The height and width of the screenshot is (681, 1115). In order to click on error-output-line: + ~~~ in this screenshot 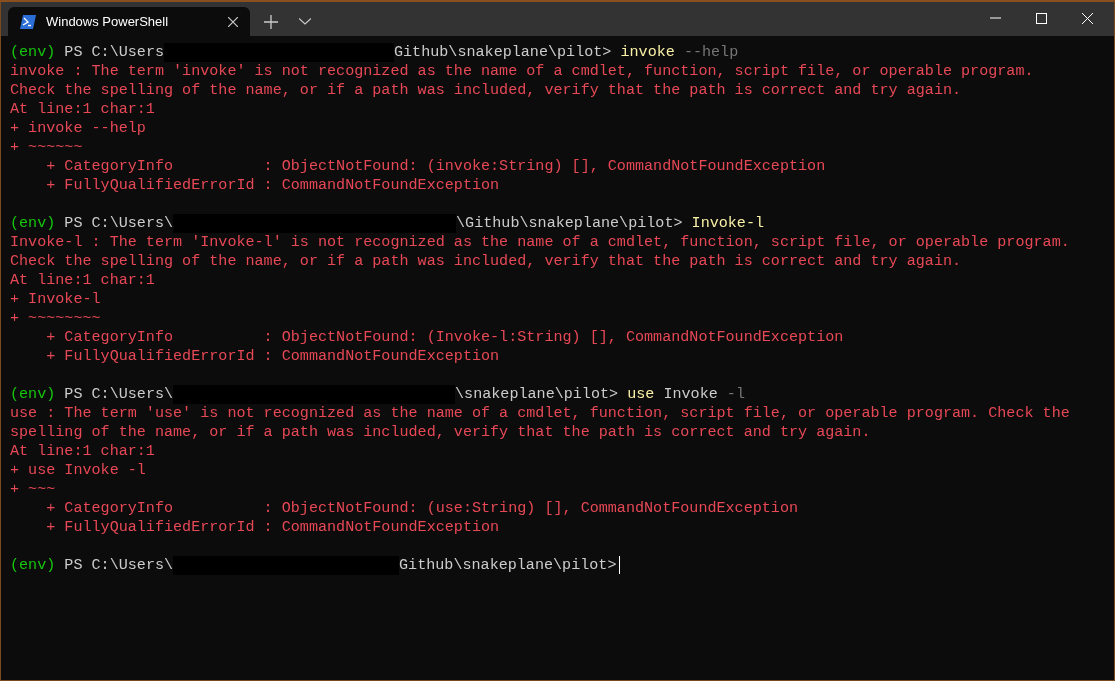, I will do `click(33, 489)`.